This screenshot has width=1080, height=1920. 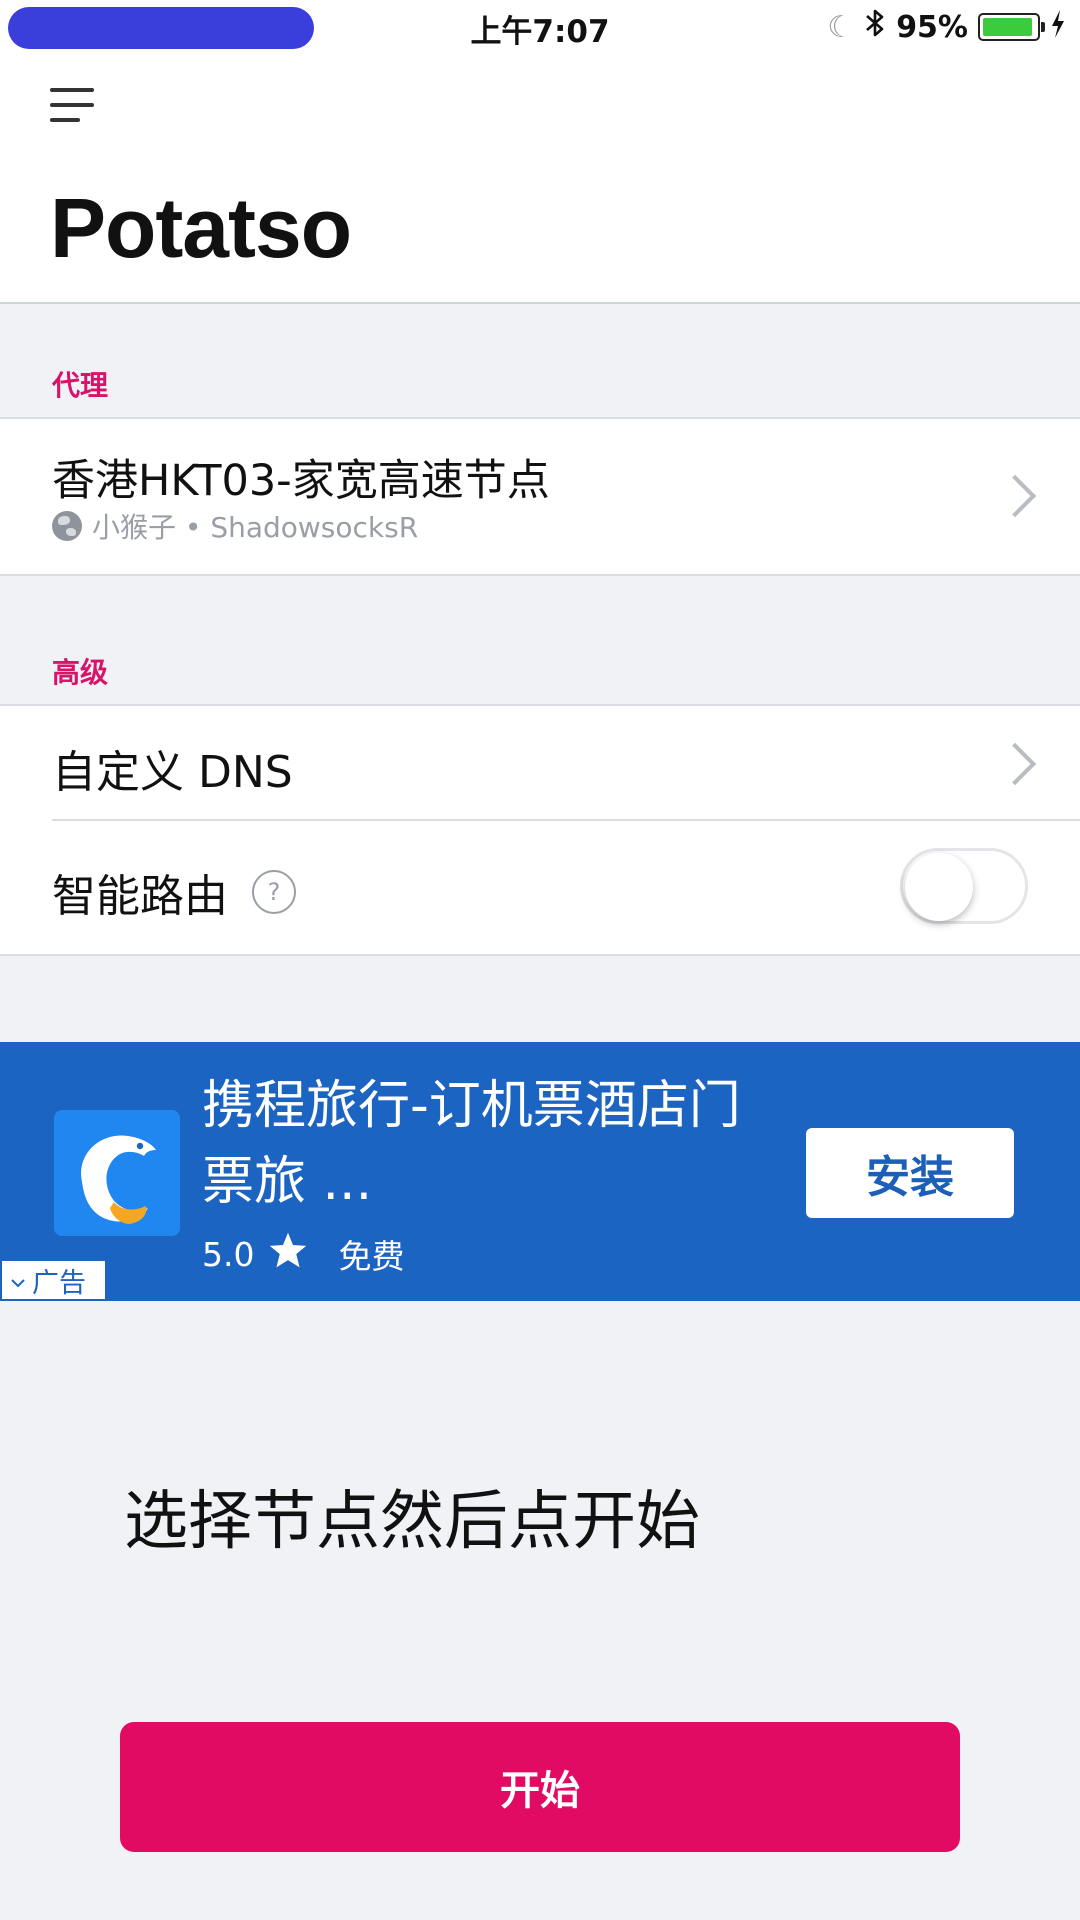 What do you see at coordinates (67, 526) in the screenshot?
I see `globe-icon` at bounding box center [67, 526].